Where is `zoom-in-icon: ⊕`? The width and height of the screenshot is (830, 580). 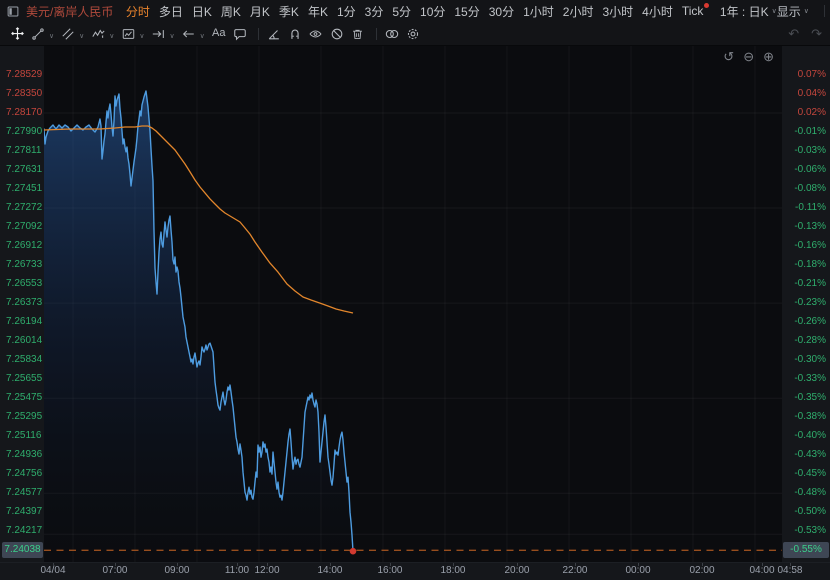 zoom-in-icon: ⊕ is located at coordinates (768, 57).